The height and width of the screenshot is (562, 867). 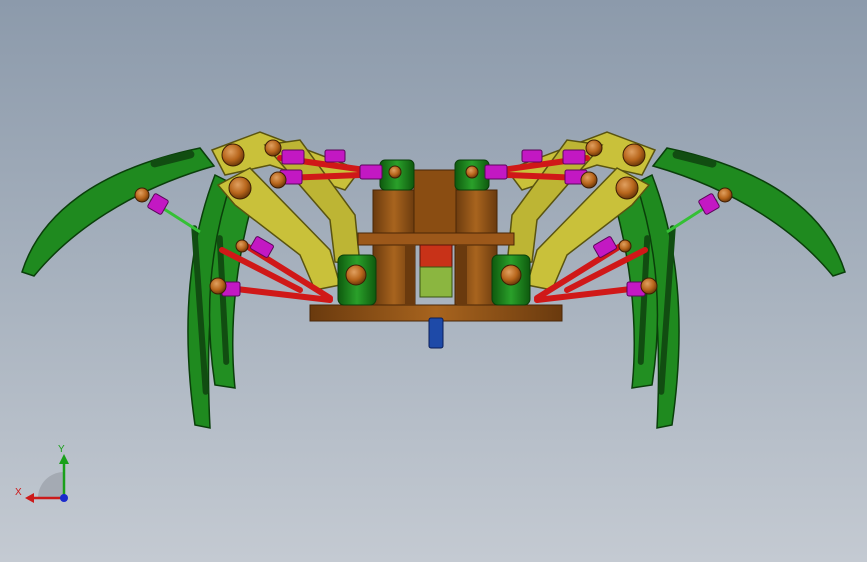 I want to click on right-outer-leg, so click(x=748, y=212).